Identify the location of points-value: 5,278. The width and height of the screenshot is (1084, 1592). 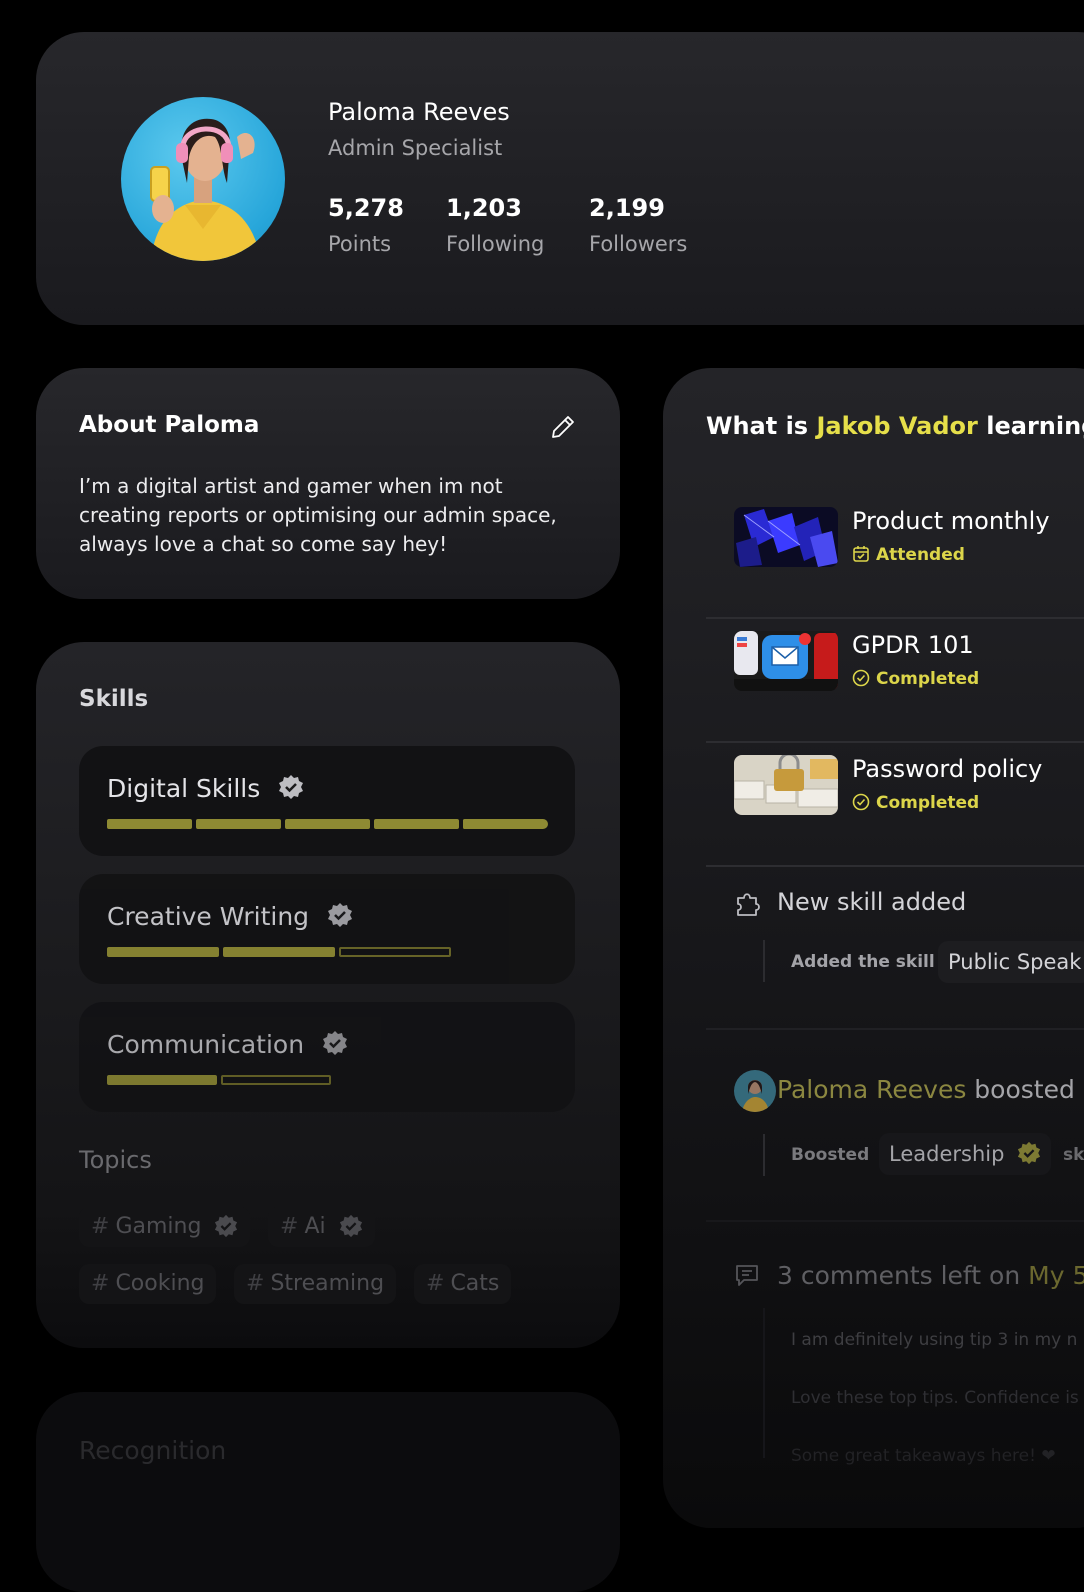
(366, 208).